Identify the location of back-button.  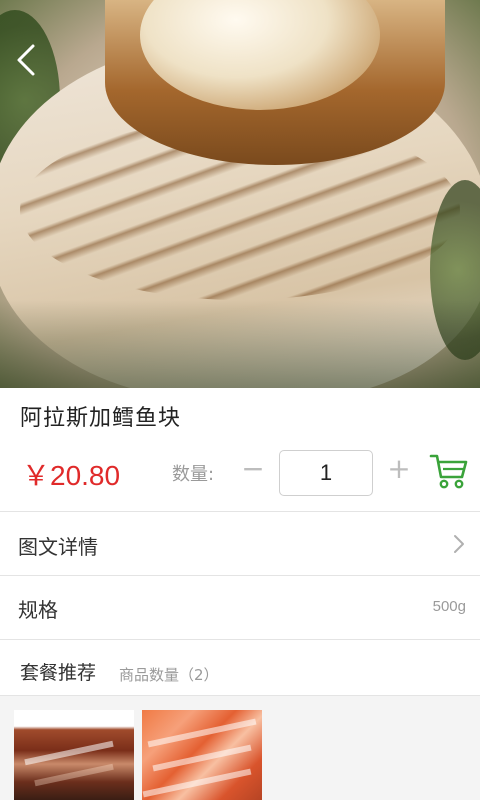
(26, 60).